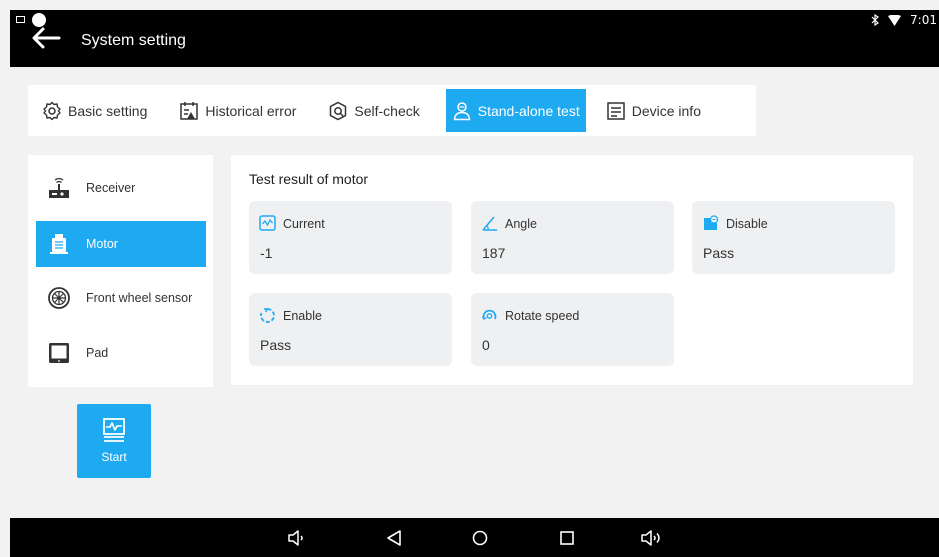 This screenshot has width=939, height=557. I want to click on result-card-enable: Enable Pass, so click(350, 329).